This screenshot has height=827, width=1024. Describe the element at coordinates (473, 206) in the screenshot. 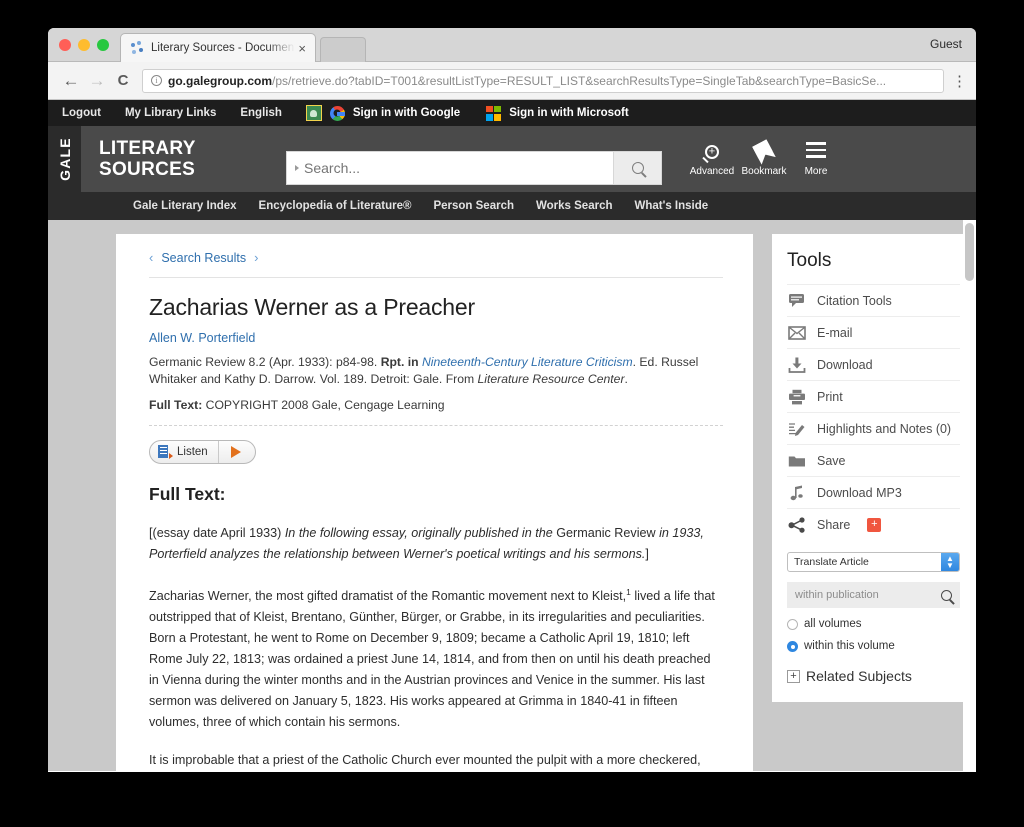

I see `nav-item-person-search: Person Search` at that location.